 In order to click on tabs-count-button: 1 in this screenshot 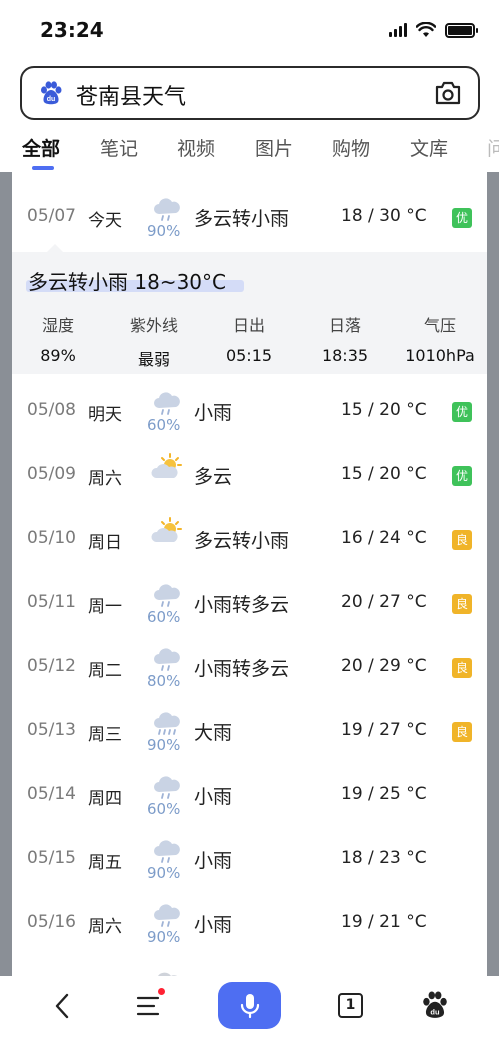, I will do `click(350, 1005)`.